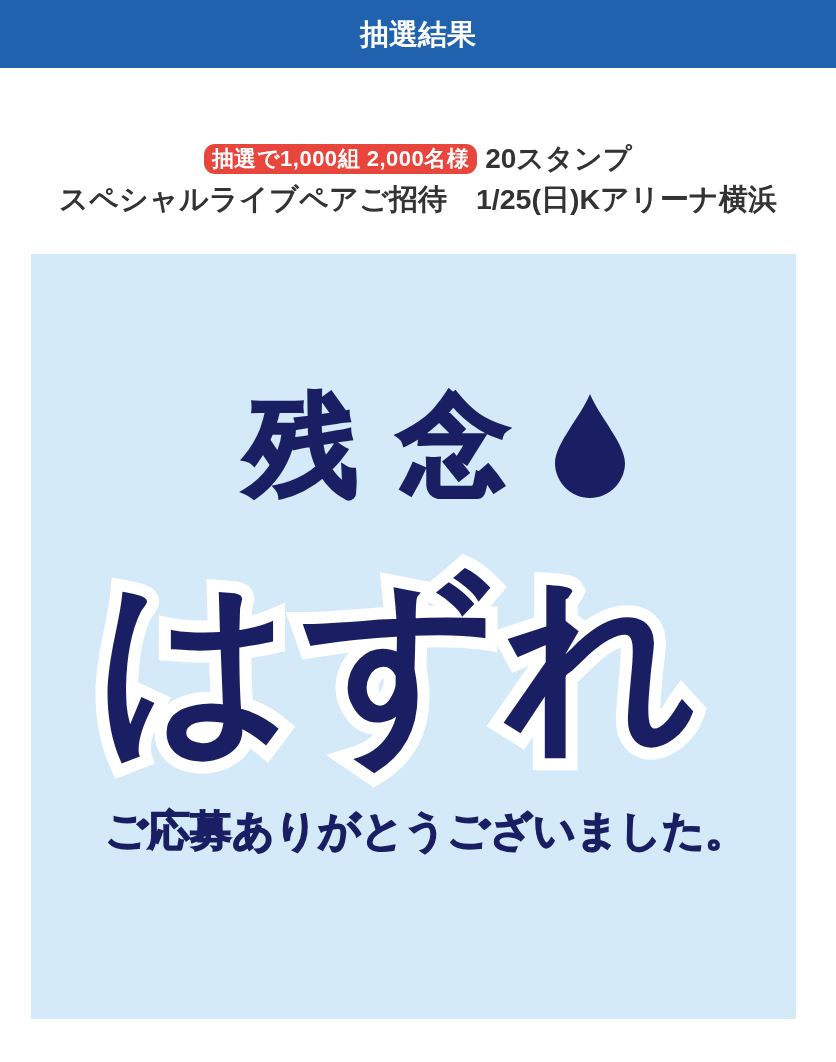 The image size is (836, 1062). I want to click on prize-description: スペシャルライブペアご招待 1/25(日)Kアリーナ横浜, so click(417, 199).